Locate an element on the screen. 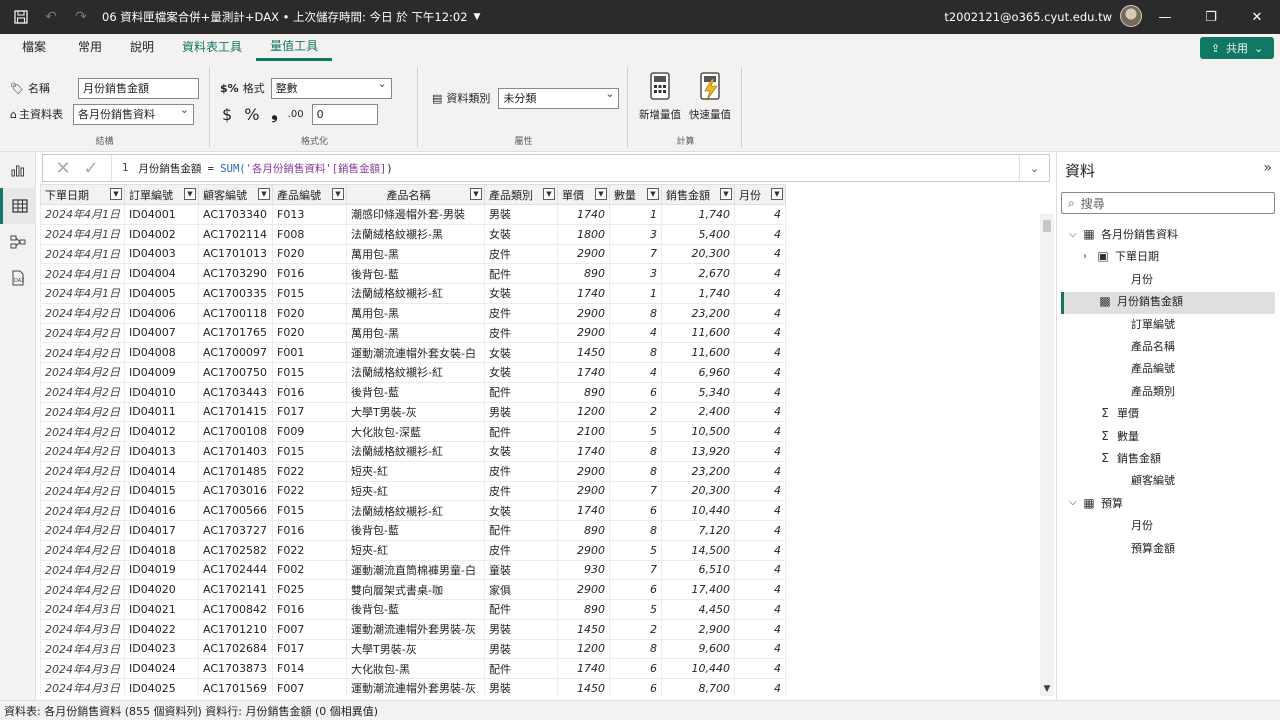  table-cell: 1450 is located at coordinates (583, 629).